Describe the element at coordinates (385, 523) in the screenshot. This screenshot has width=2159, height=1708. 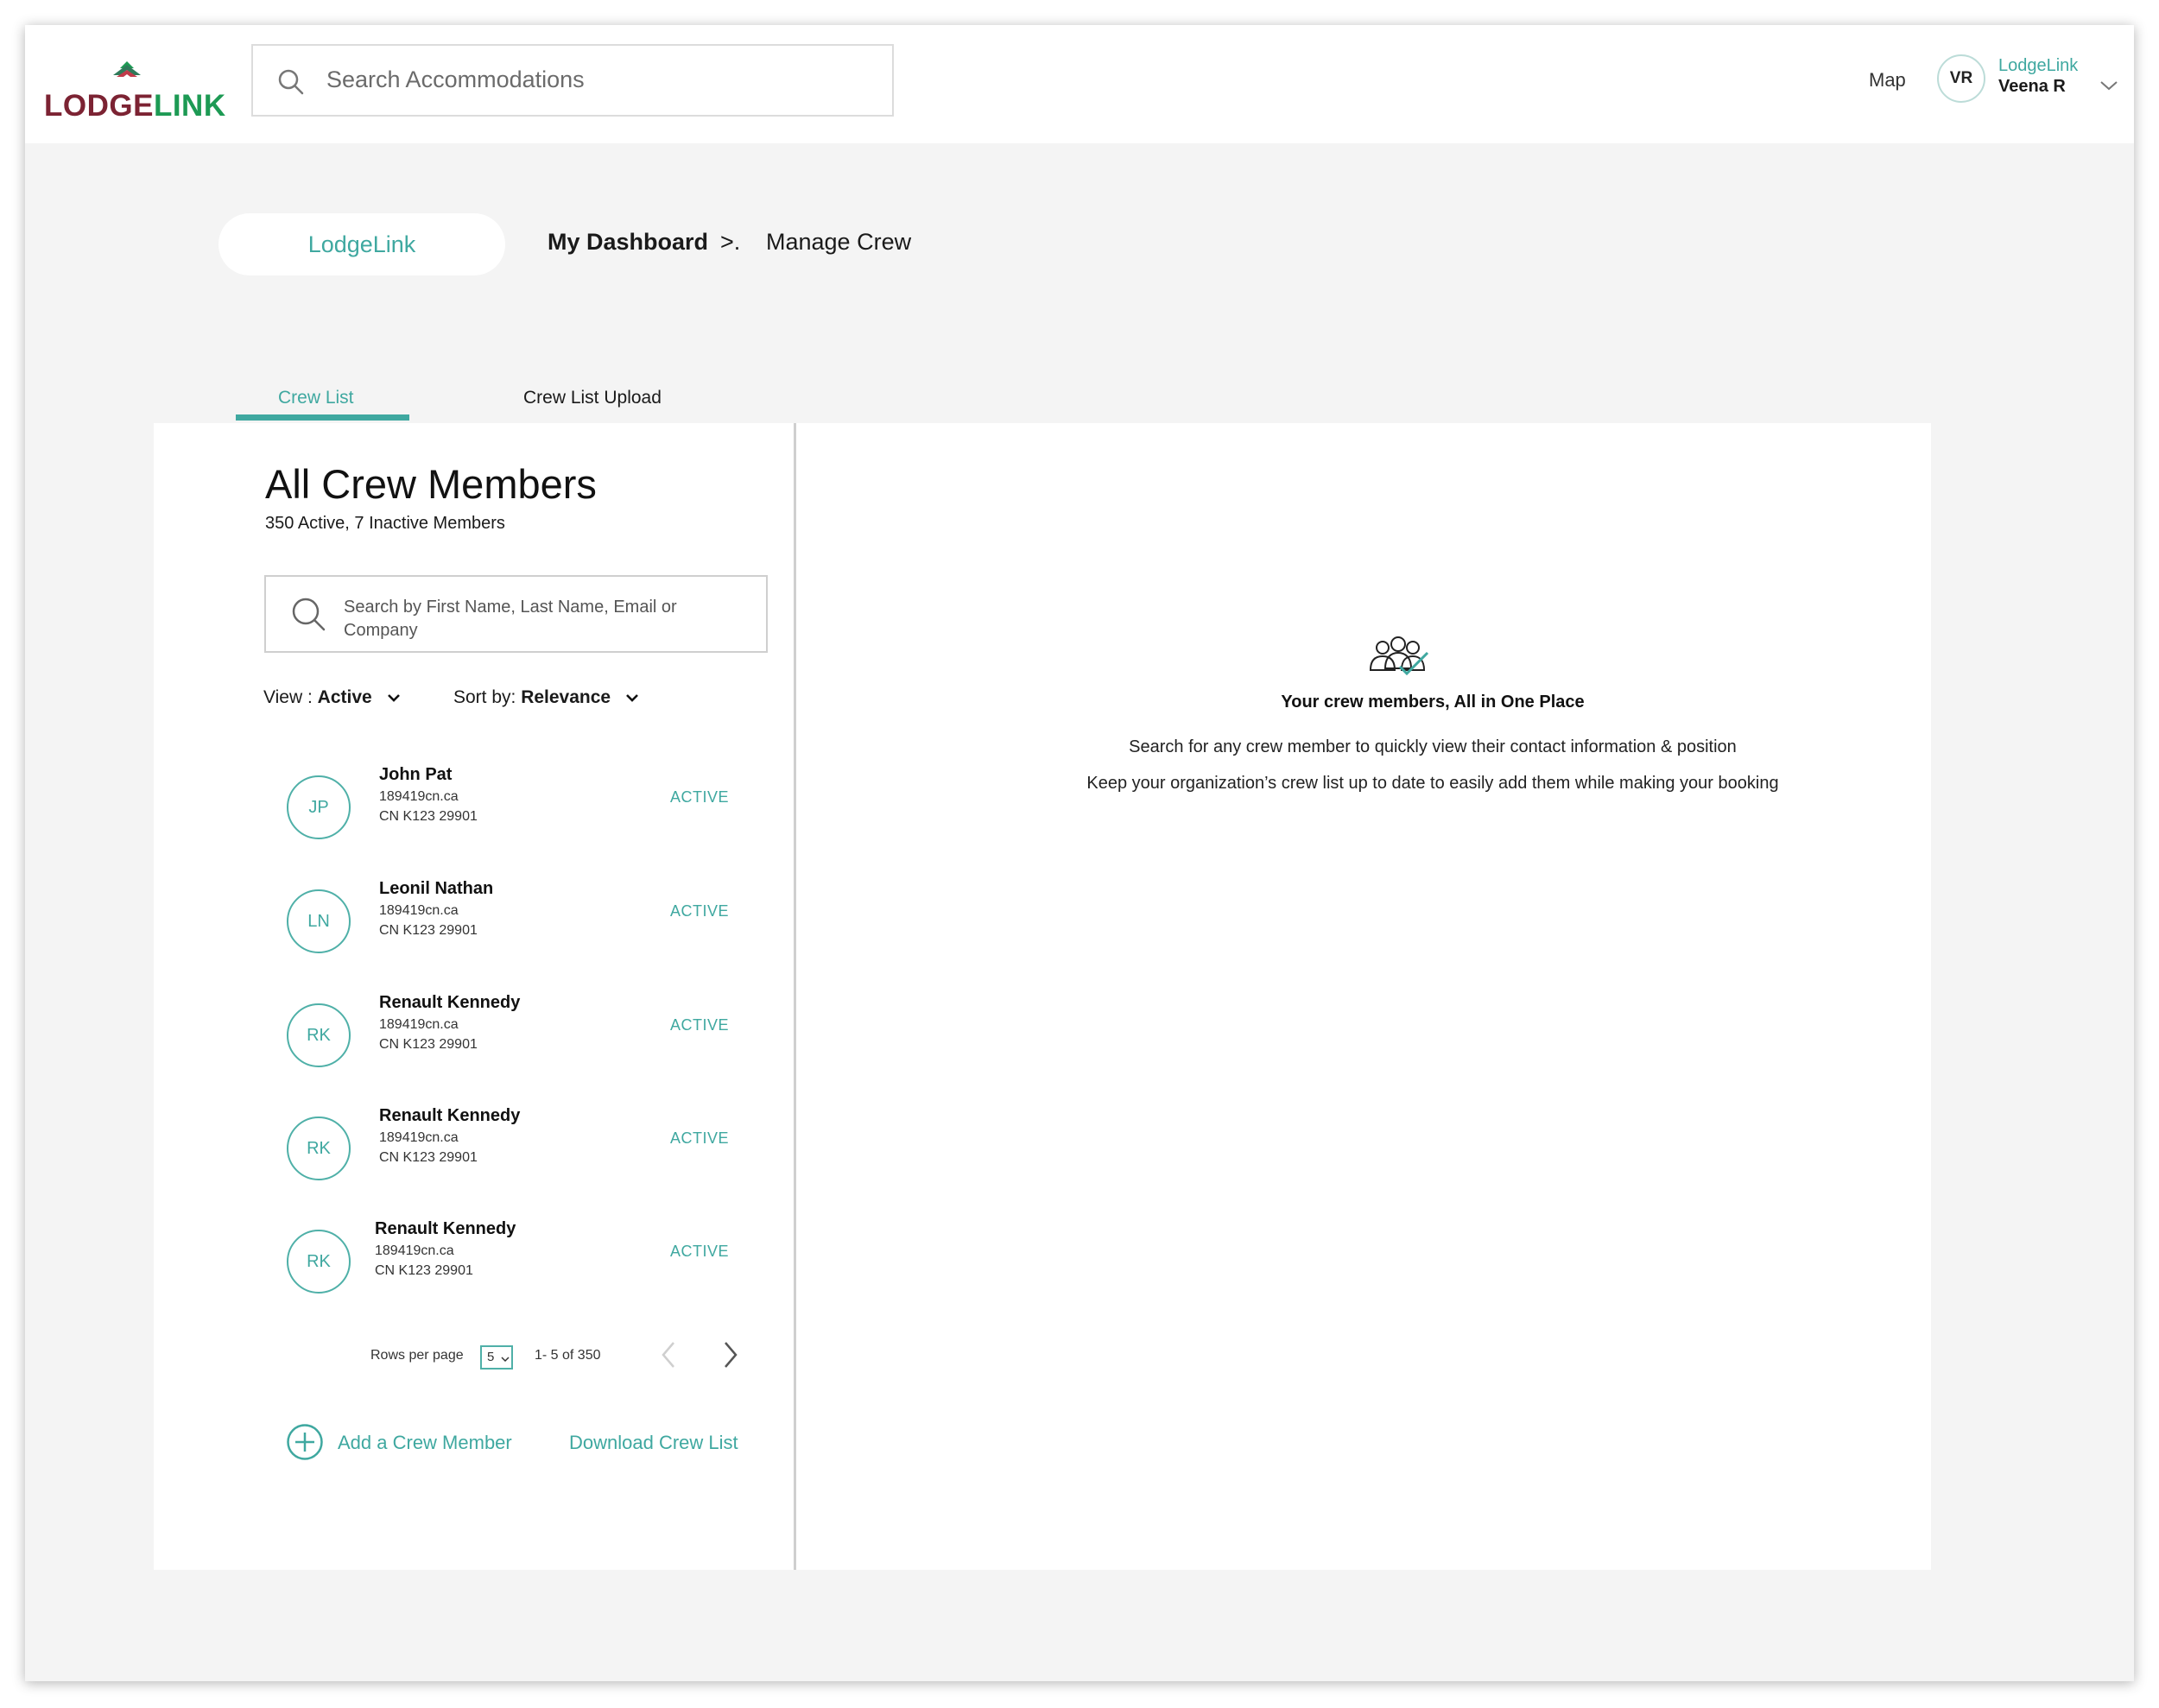
I see `crew-count-summary: 350 Active, 7 Inactive Members` at that location.